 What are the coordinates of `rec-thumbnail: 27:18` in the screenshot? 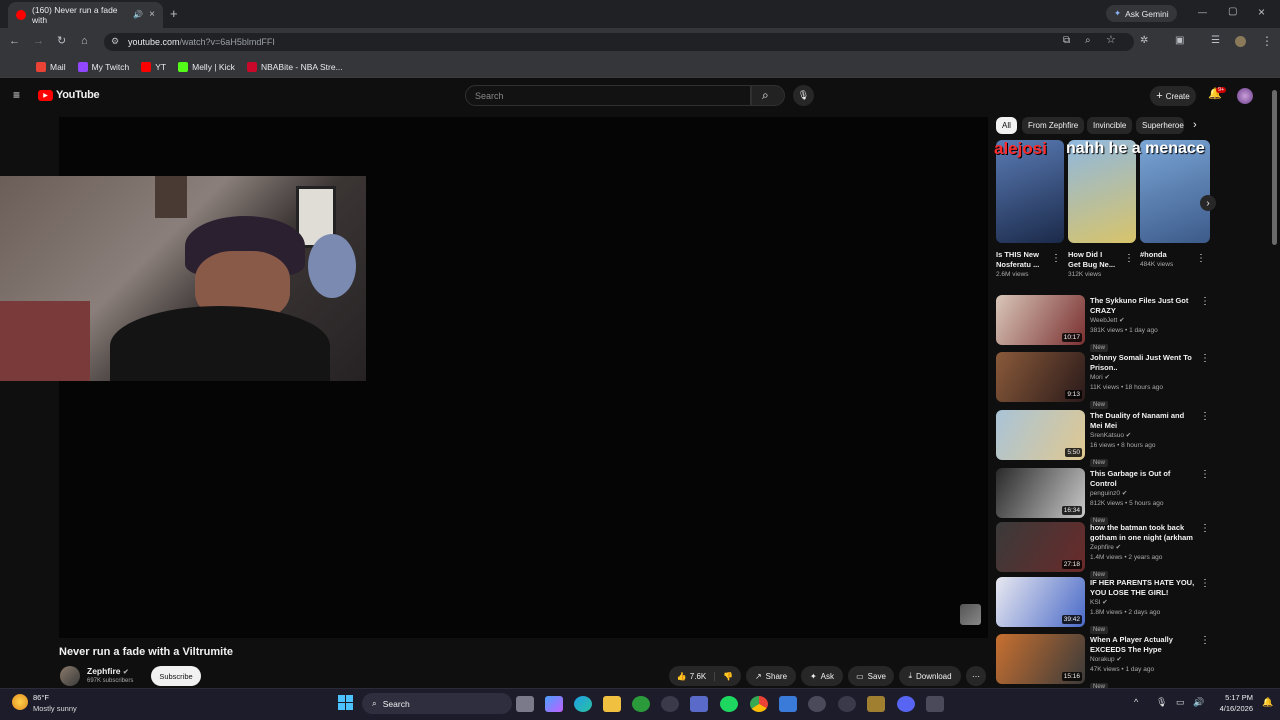 It's located at (1040, 547).